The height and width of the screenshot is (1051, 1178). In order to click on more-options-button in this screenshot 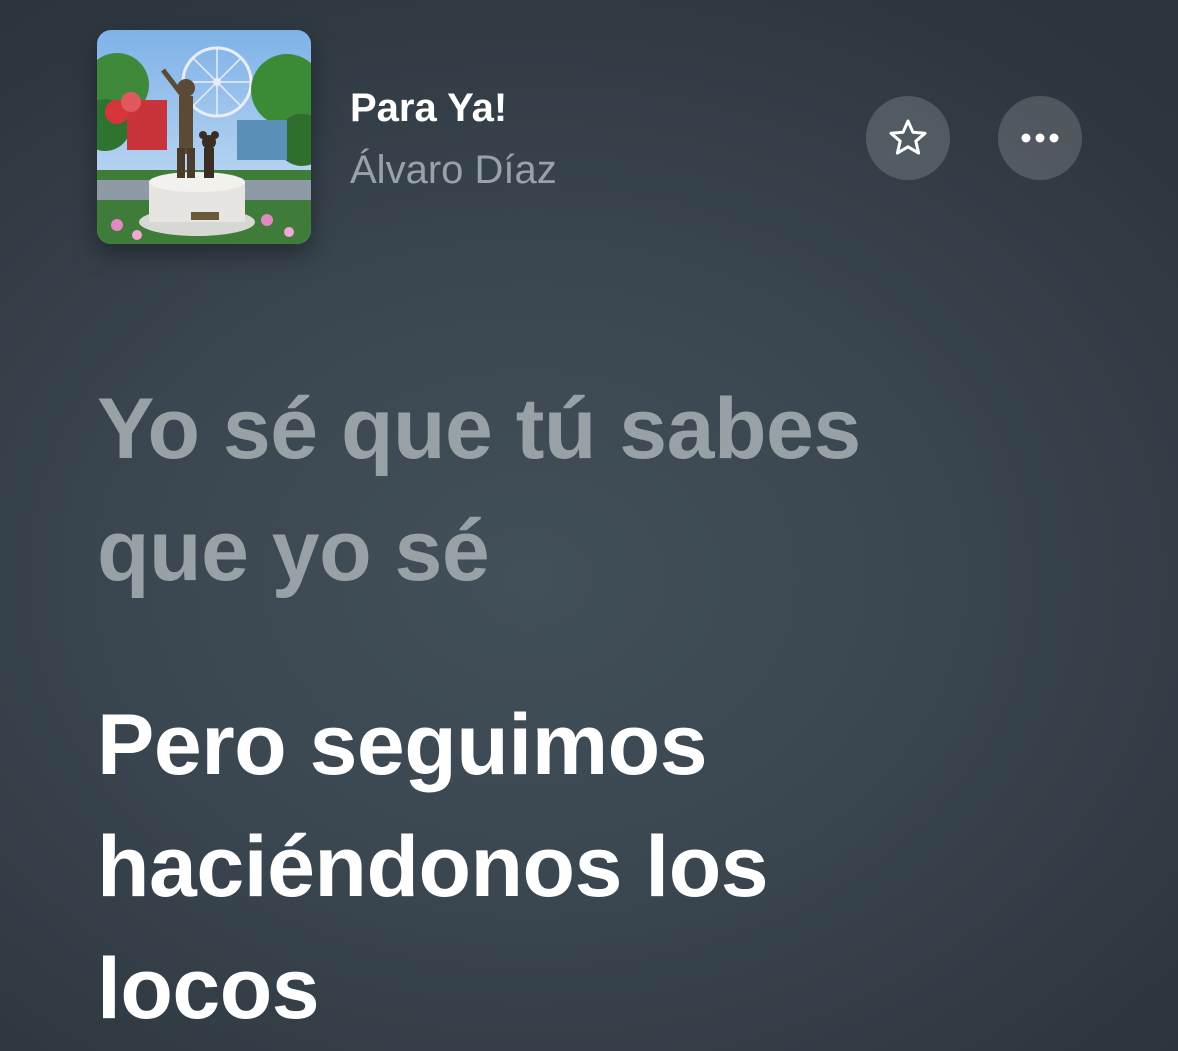, I will do `click(1040, 138)`.